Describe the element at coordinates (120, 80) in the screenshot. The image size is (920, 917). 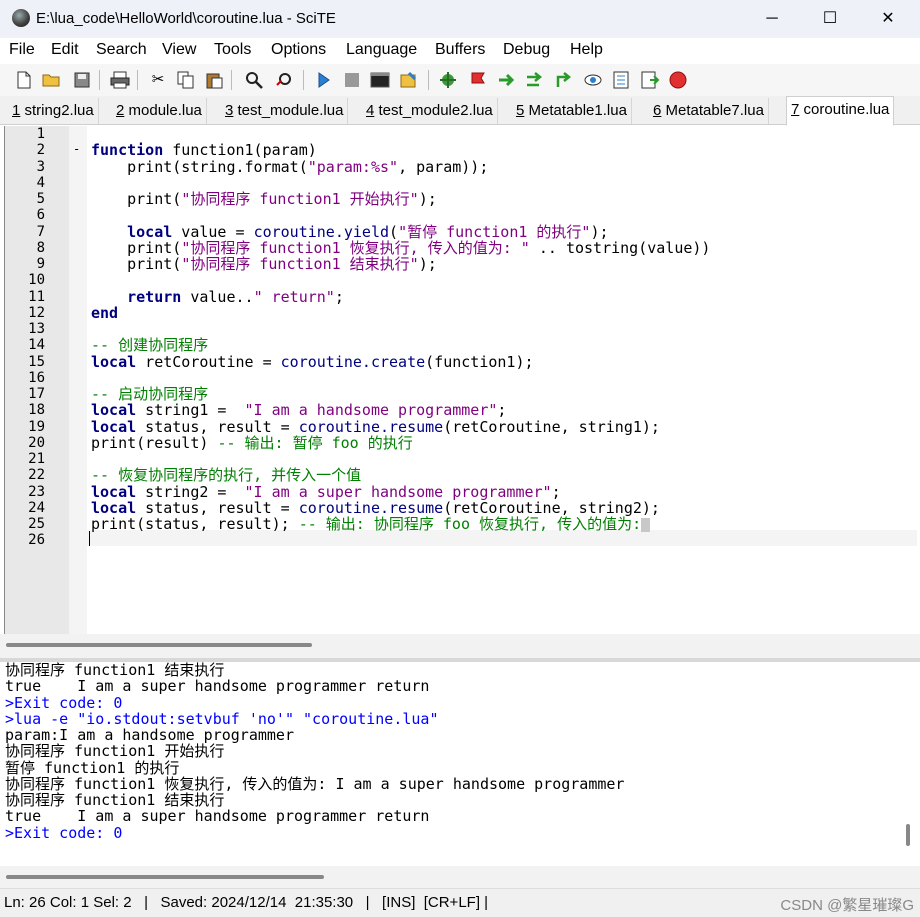
I see `print-icon` at that location.